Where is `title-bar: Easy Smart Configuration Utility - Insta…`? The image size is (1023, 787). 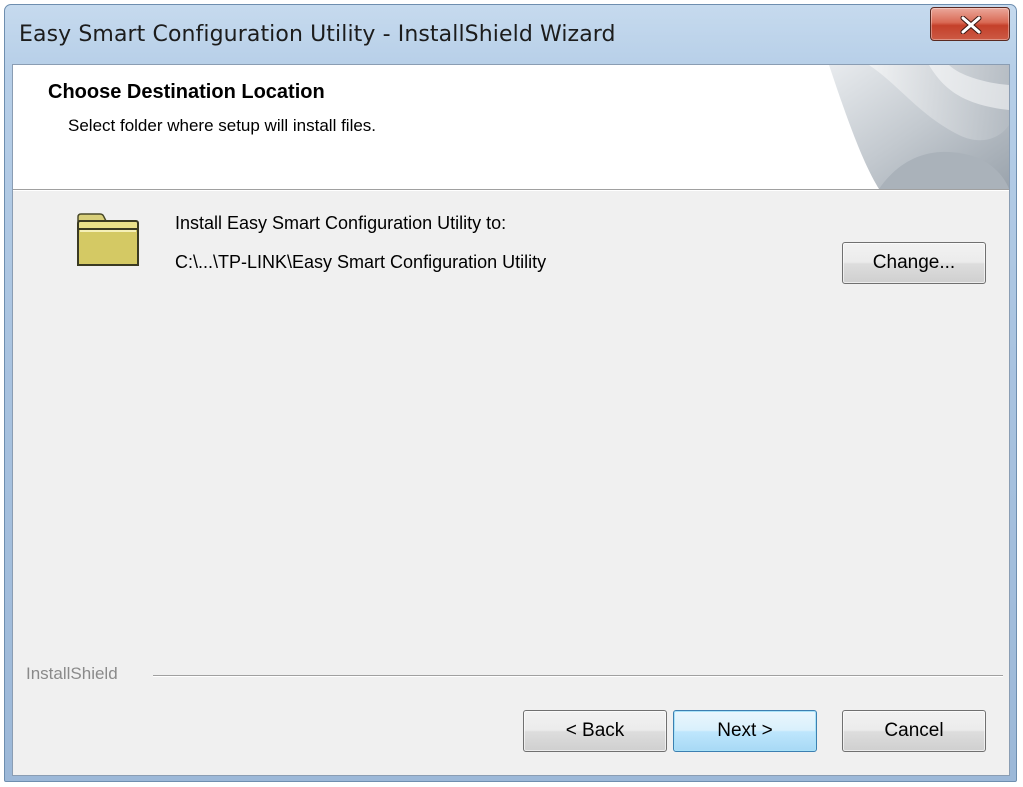
title-bar: Easy Smart Configuration Utility - Insta… is located at coordinates (510, 35).